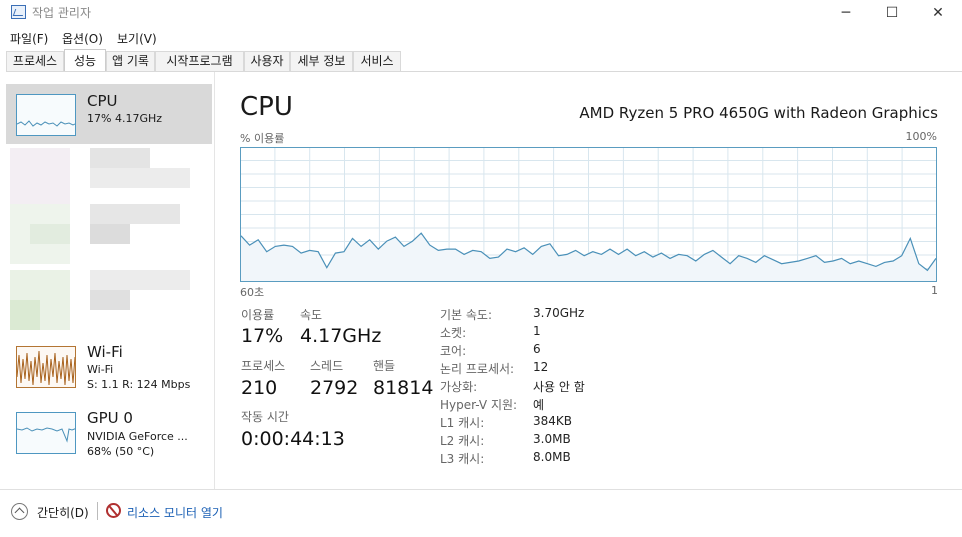  What do you see at coordinates (121, 451) in the screenshot?
I see `sidebar-gpu-sub2: 68% (50 °C)` at bounding box center [121, 451].